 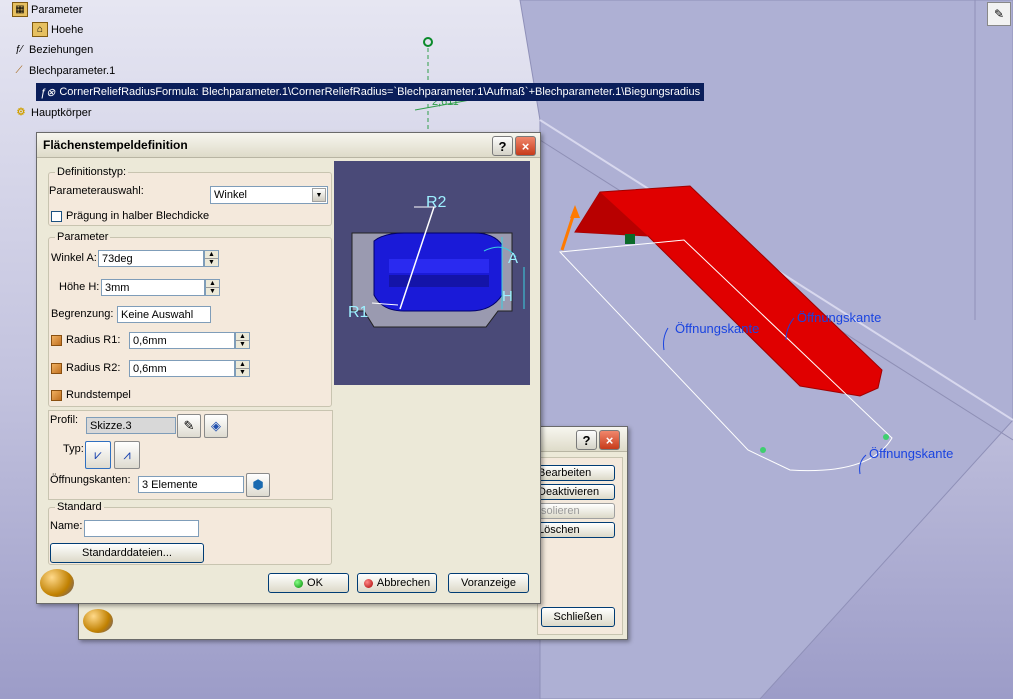 What do you see at coordinates (999, 14) in the screenshot?
I see `compass-icon: ✎` at bounding box center [999, 14].